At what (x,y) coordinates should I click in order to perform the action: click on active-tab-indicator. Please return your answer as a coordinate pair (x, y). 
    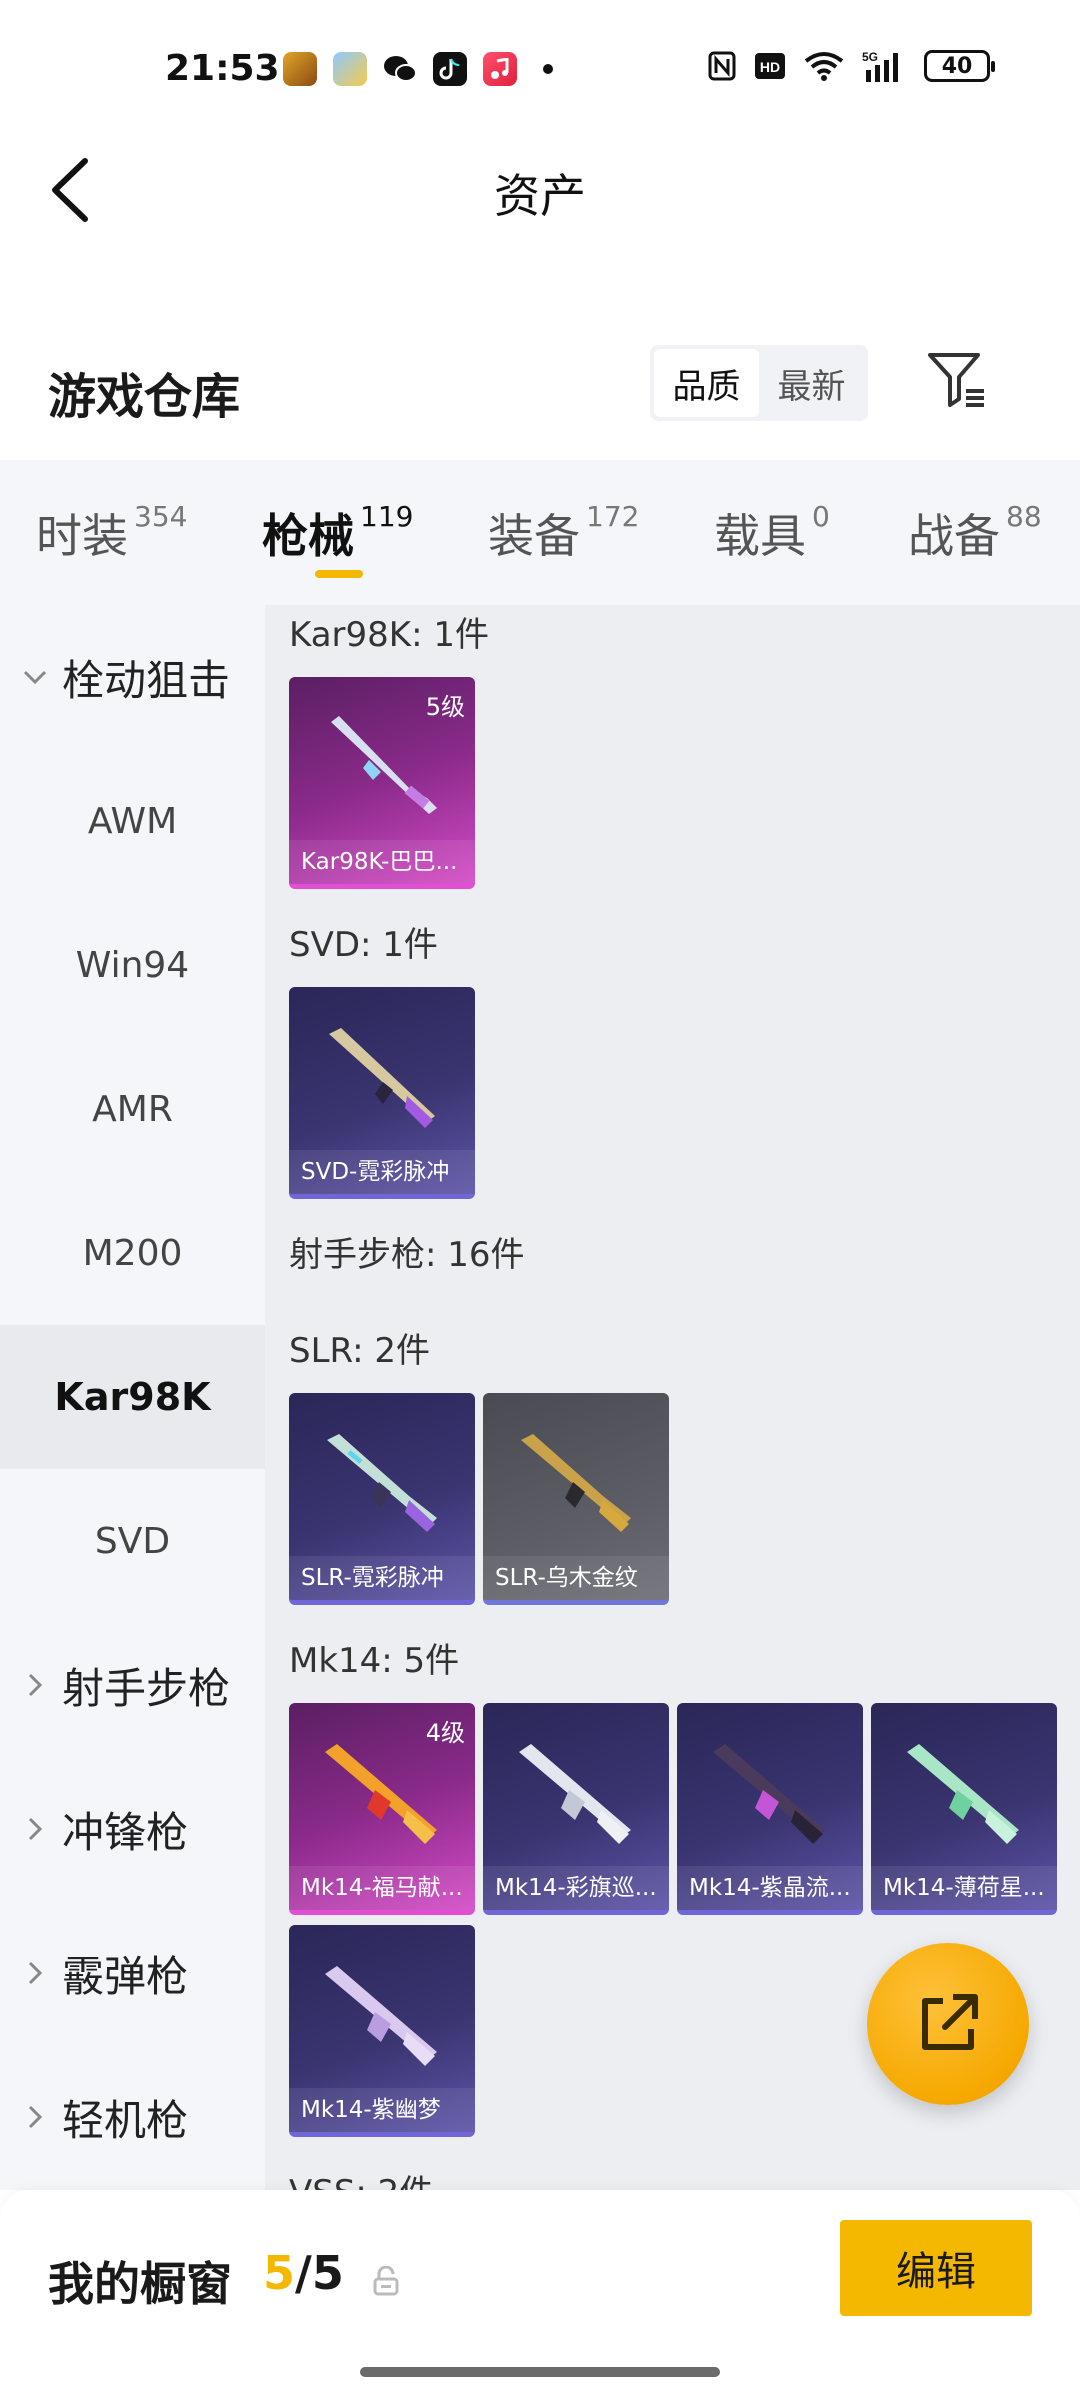
    Looking at the image, I should click on (339, 574).